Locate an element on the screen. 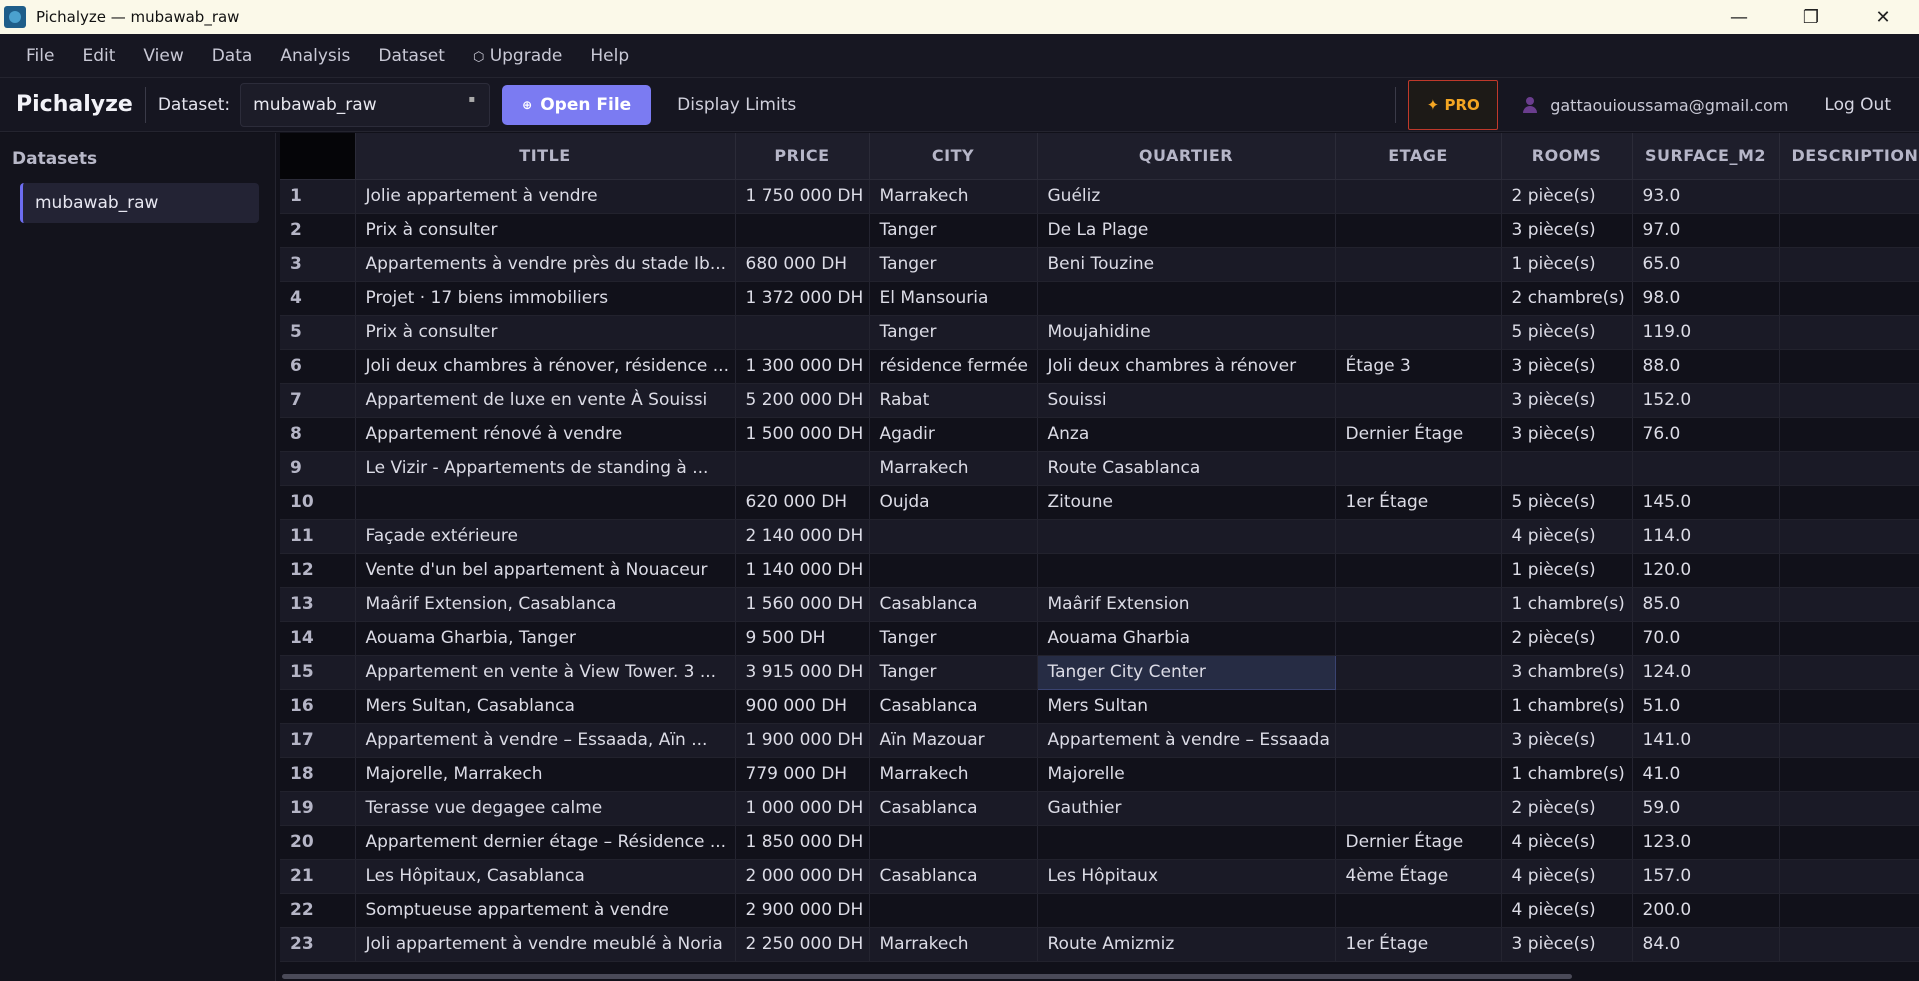  table-cell: Agadir is located at coordinates (953, 434).